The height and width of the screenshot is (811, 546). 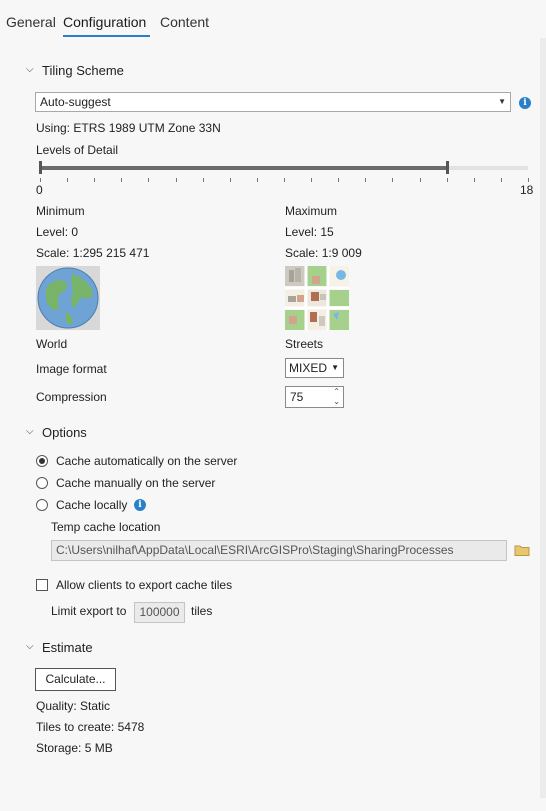 What do you see at coordinates (56, 706) in the screenshot?
I see `quality-label: Quality:` at bounding box center [56, 706].